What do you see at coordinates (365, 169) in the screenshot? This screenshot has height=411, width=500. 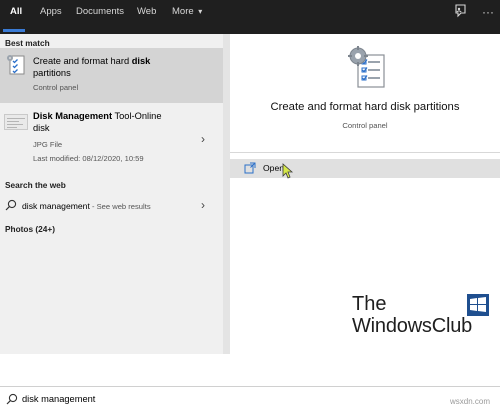 I see `open-action: Open` at bounding box center [365, 169].